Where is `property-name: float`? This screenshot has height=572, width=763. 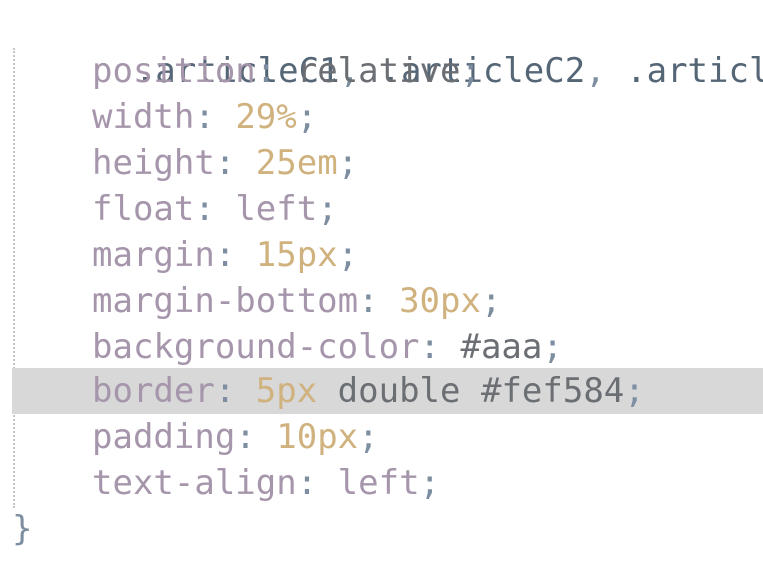
property-name: float is located at coordinates (143, 209).